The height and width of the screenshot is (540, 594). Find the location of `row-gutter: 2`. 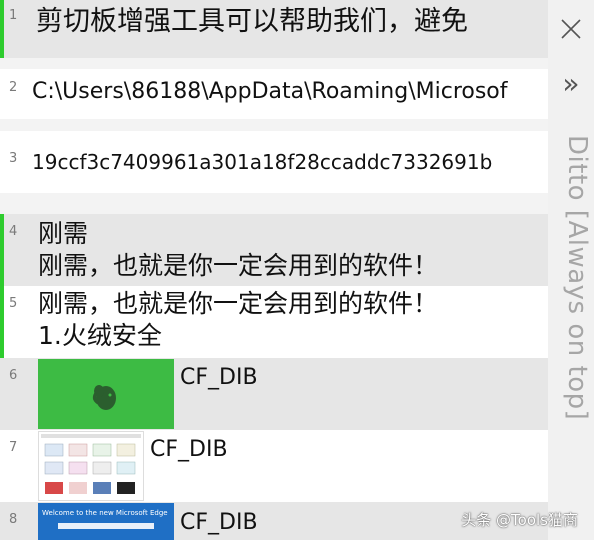

row-gutter: 2 is located at coordinates (12, 94).